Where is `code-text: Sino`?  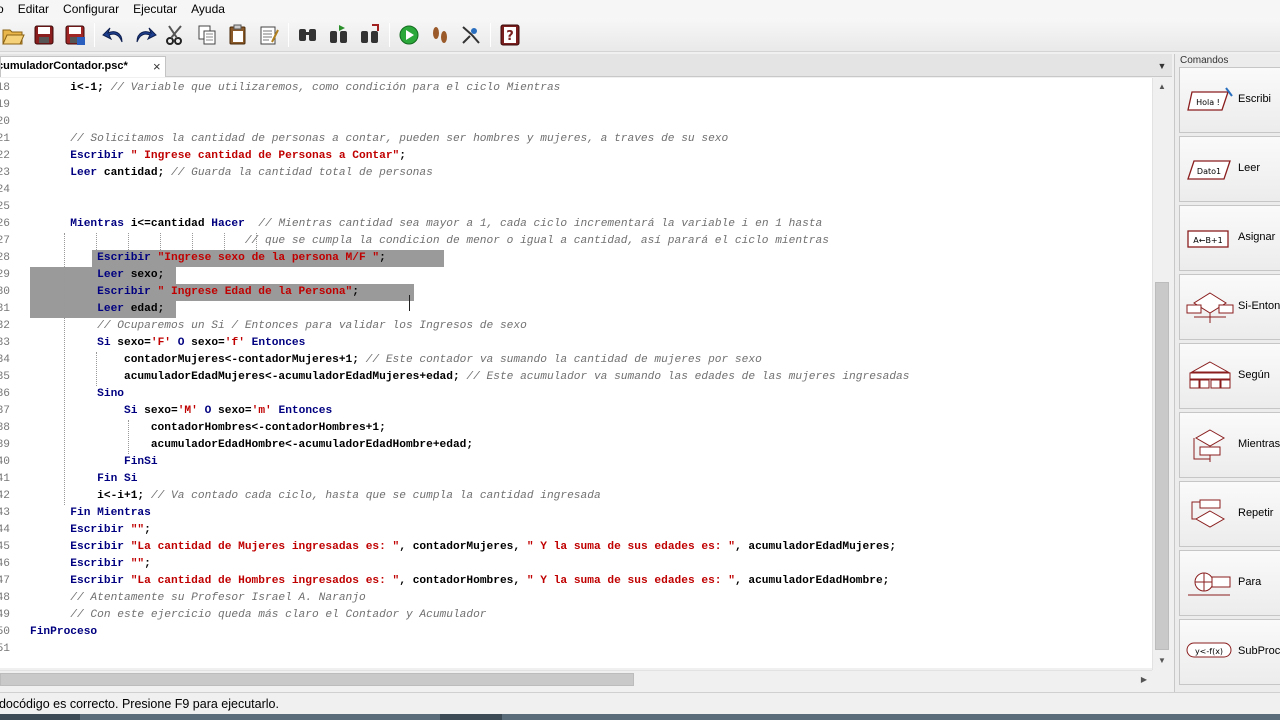
code-text: Sino is located at coordinates (77, 394).